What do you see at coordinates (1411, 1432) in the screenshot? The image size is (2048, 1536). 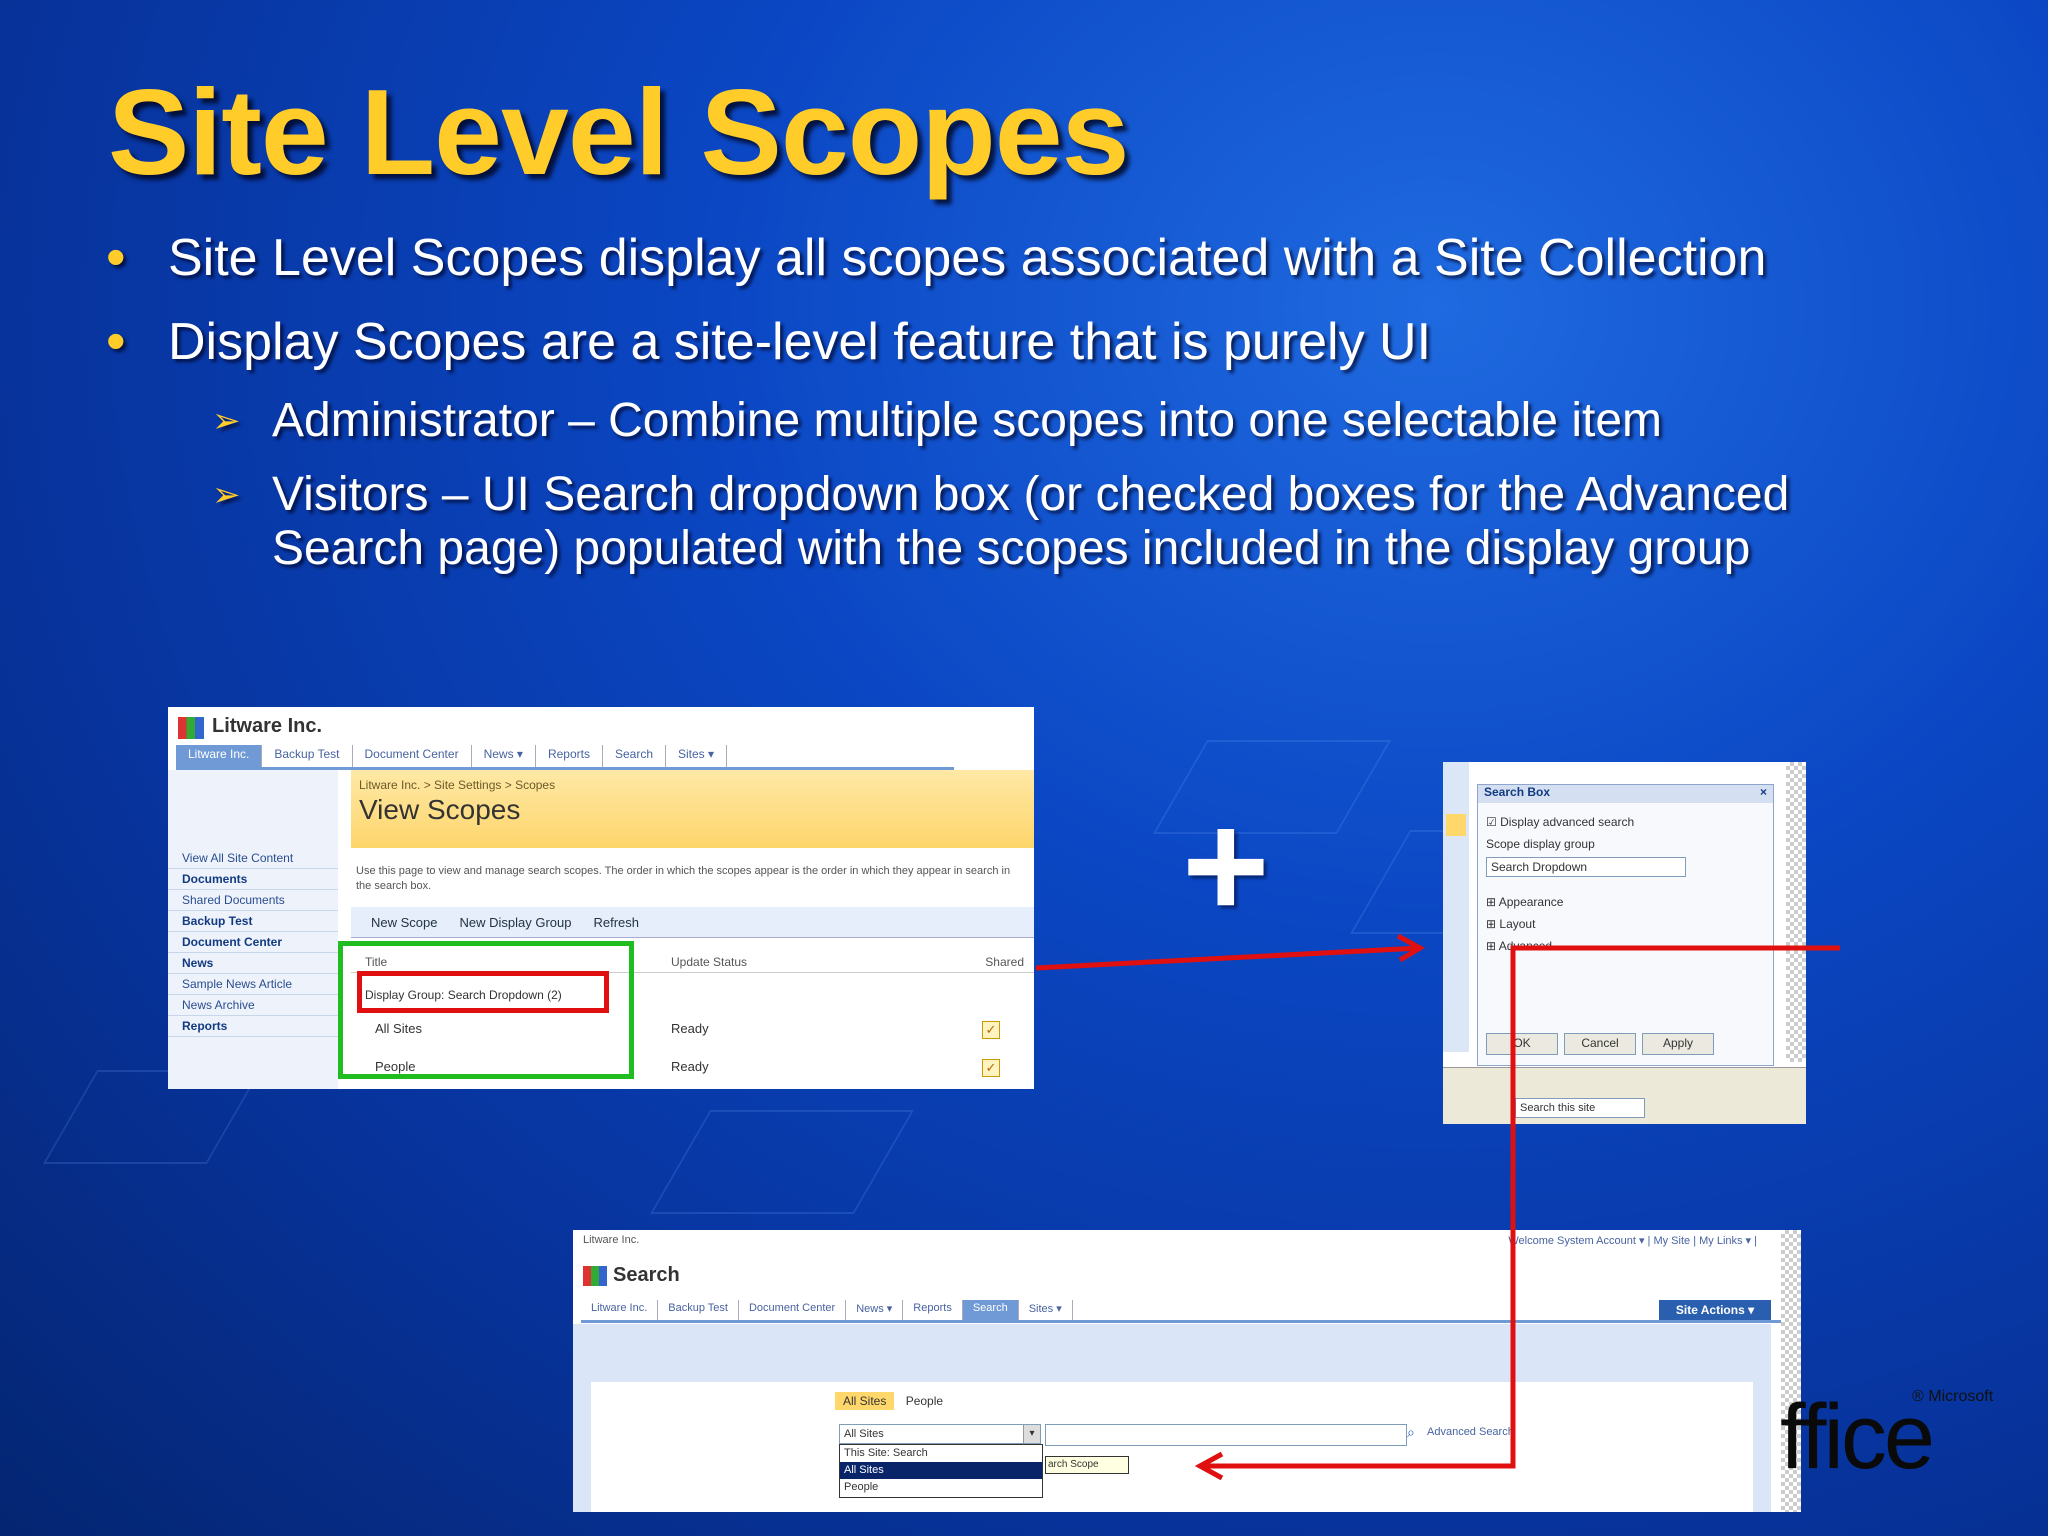 I see `search-go-icon: ⌕` at bounding box center [1411, 1432].